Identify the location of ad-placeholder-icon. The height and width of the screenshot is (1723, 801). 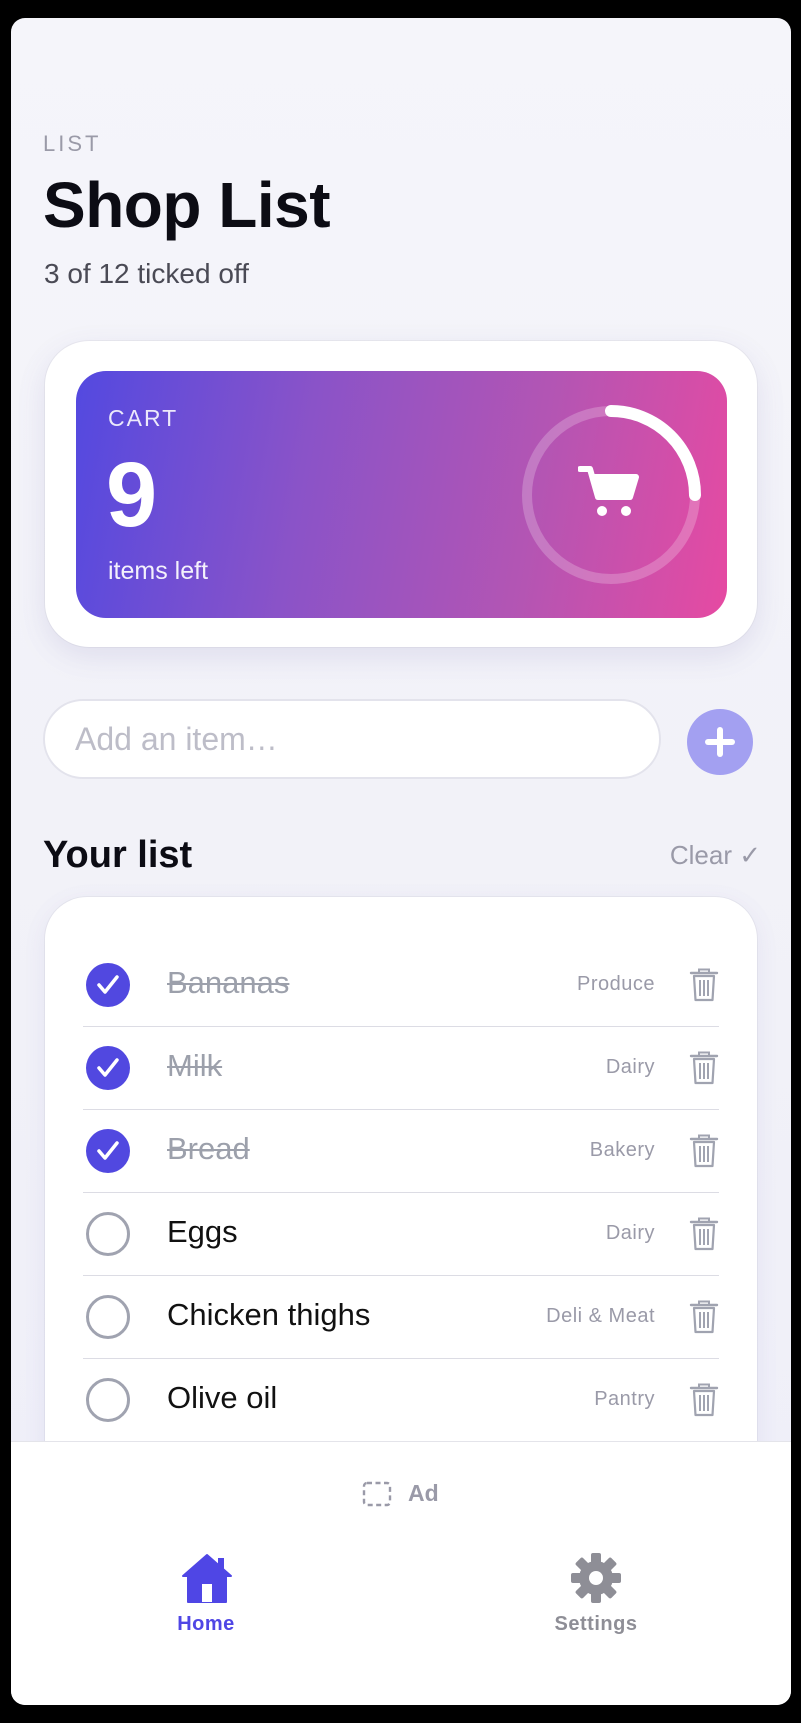
(377, 1493).